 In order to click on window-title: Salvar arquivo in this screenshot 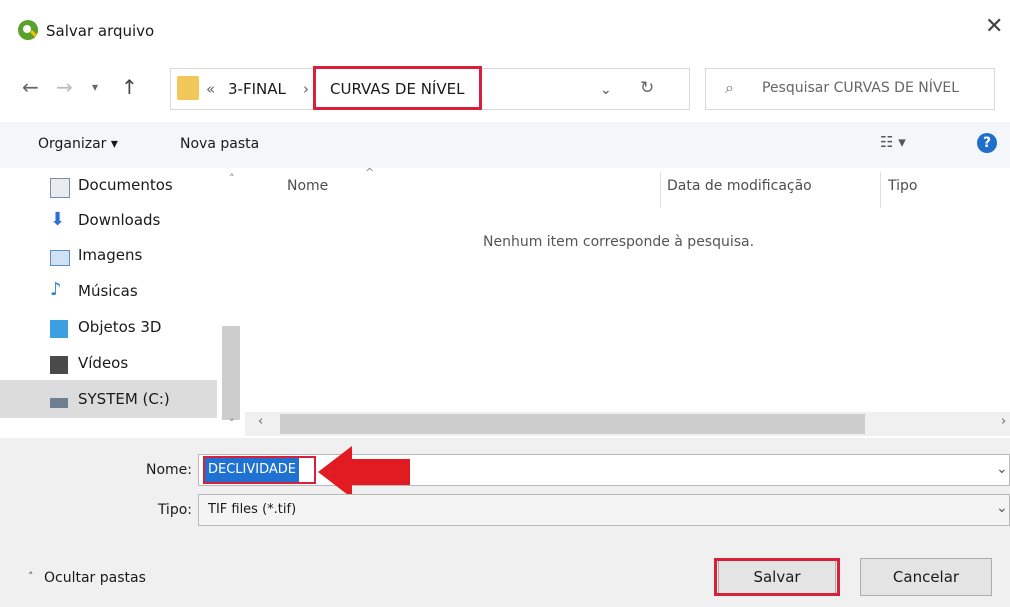, I will do `click(100, 31)`.